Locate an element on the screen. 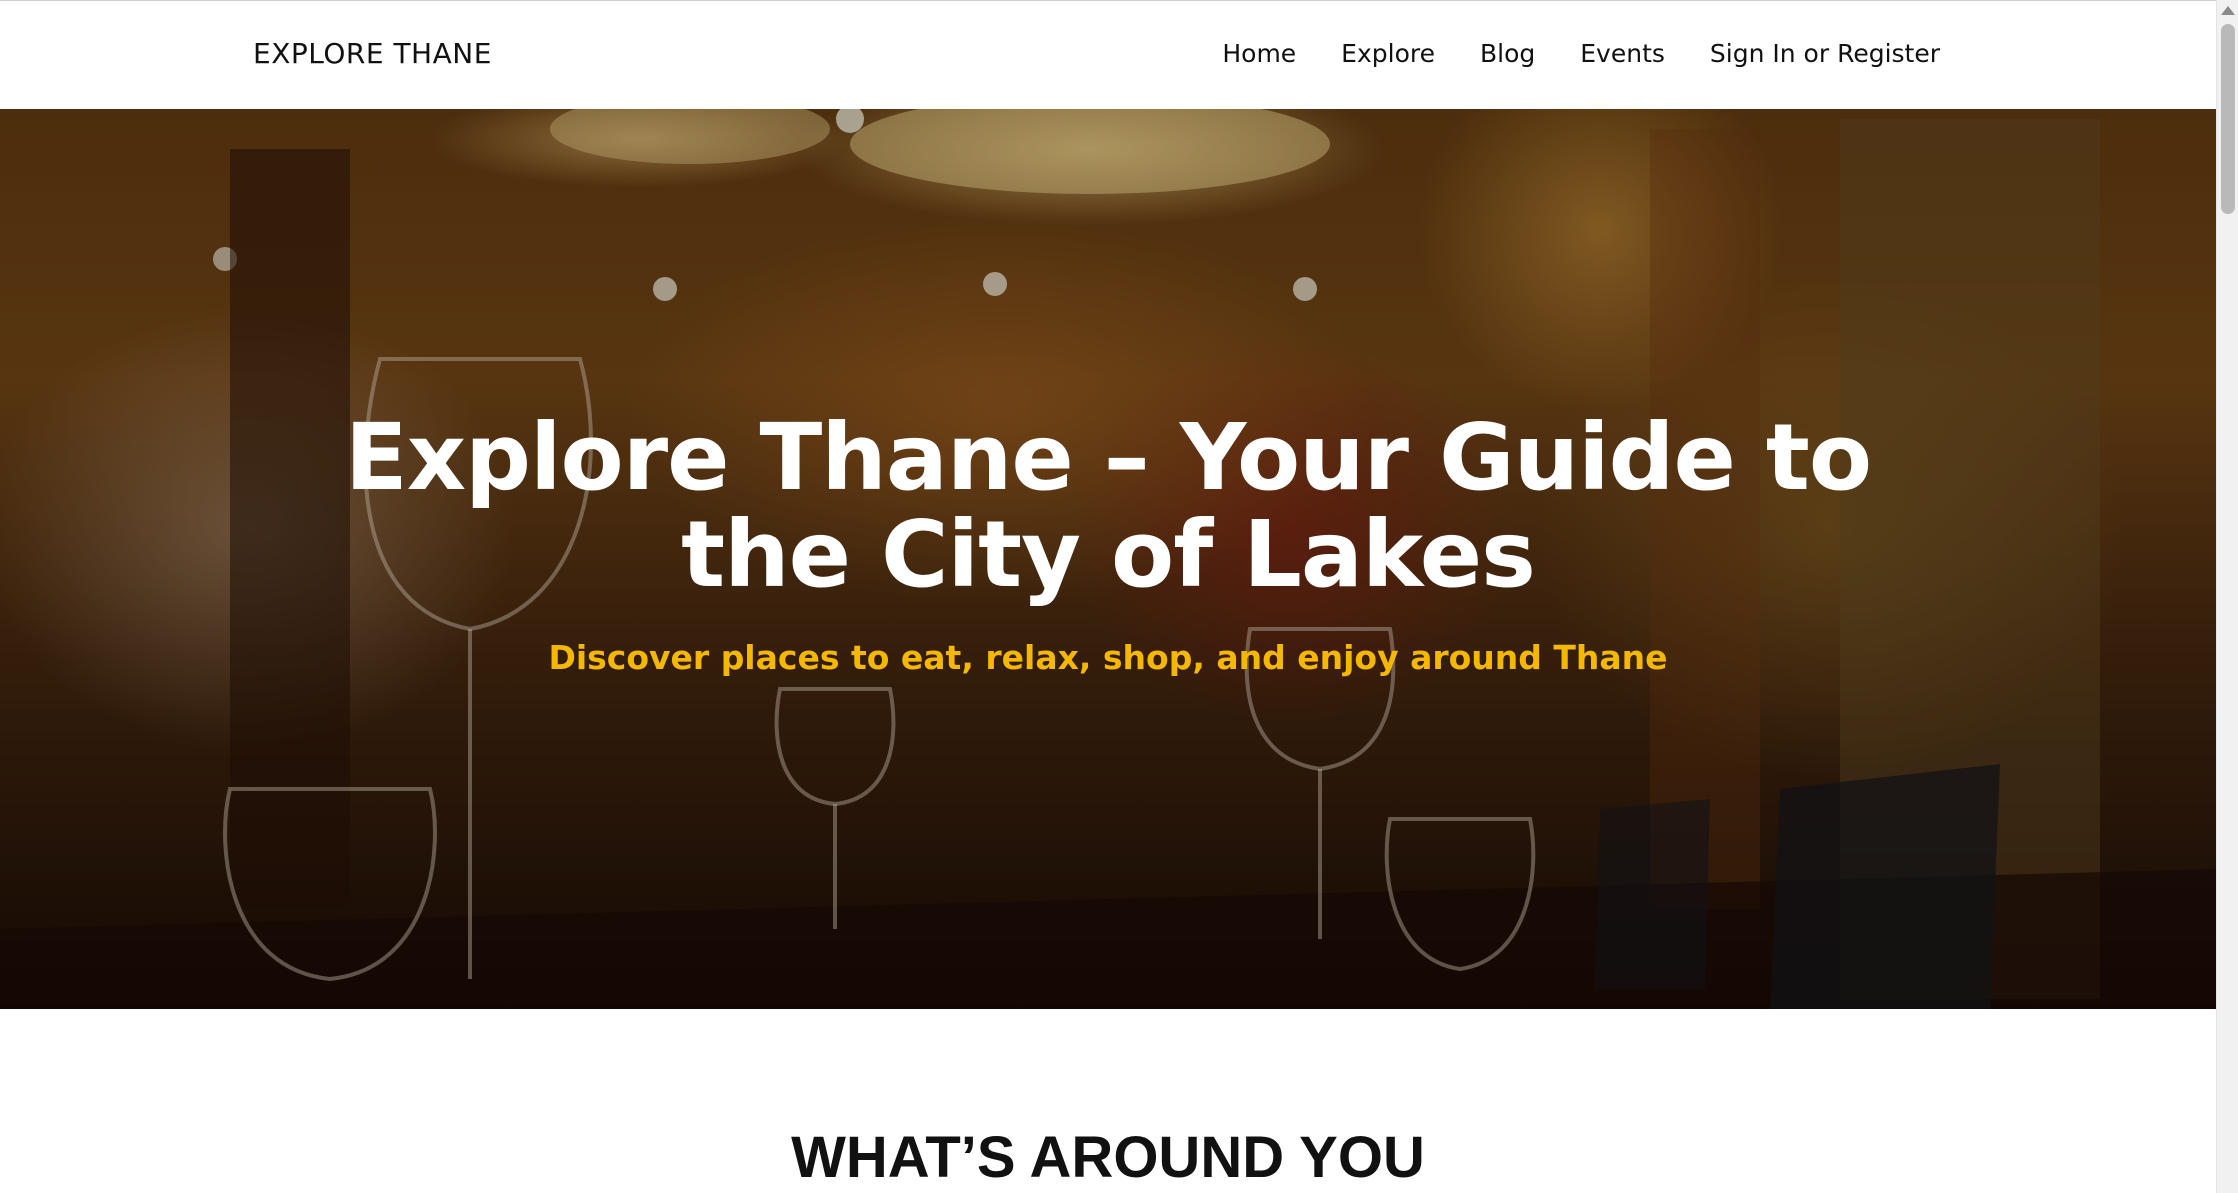  nav-events-link: Events is located at coordinates (1622, 53).